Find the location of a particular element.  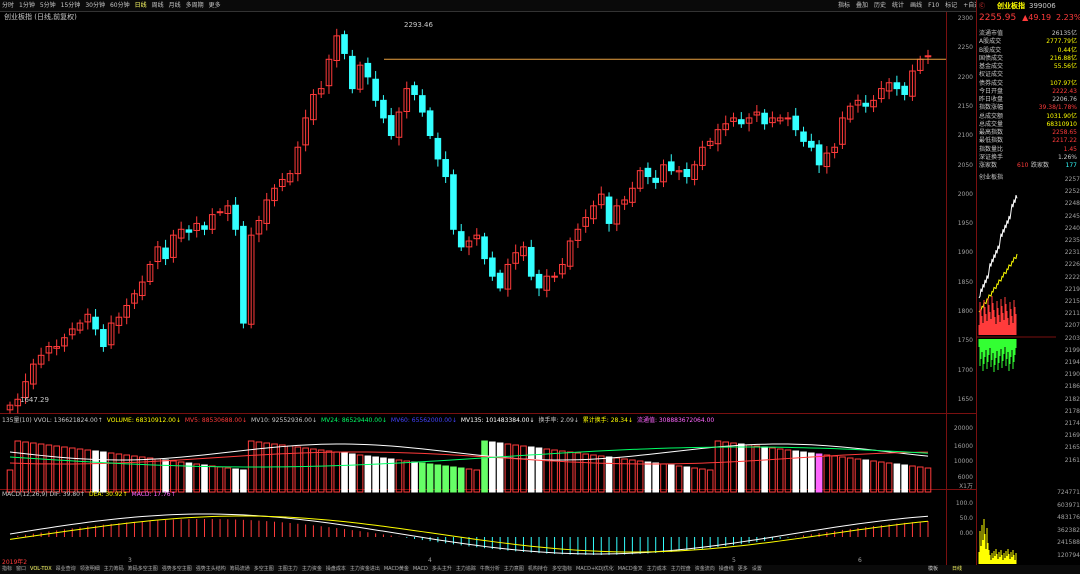

daily-button: 日线 is located at coordinates (957, 569).